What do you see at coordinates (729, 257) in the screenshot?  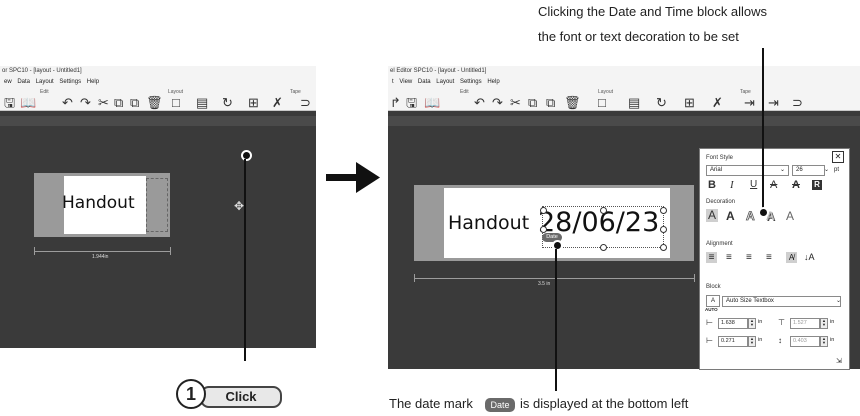 I see `align-center-icon: ≡` at bounding box center [729, 257].